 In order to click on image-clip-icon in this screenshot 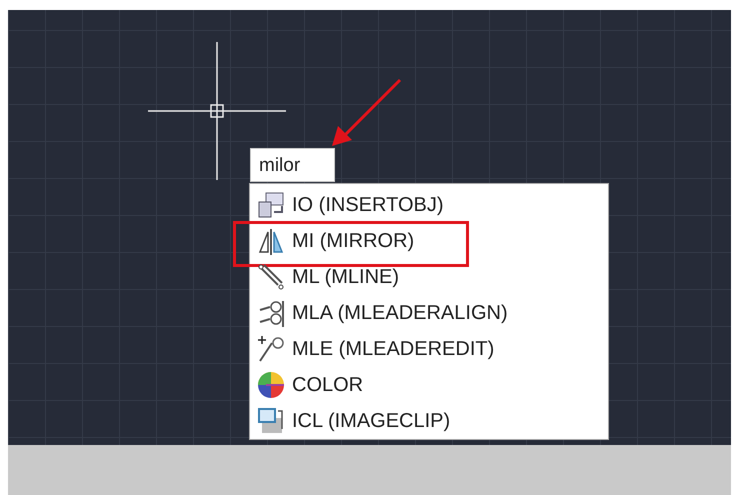, I will do `click(271, 421)`.